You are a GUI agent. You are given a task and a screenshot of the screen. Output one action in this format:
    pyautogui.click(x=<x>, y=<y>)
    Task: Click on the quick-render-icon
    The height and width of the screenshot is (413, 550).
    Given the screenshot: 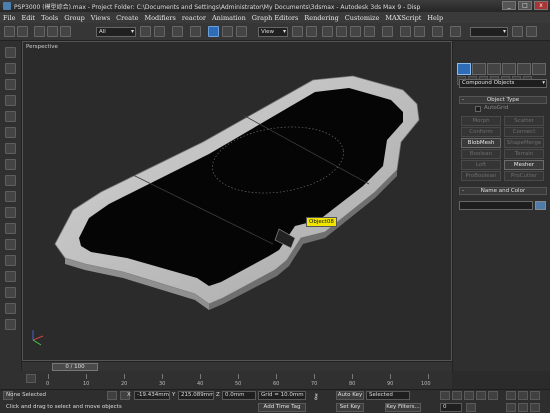 What is the action you would take?
    pyautogui.click(x=531, y=31)
    